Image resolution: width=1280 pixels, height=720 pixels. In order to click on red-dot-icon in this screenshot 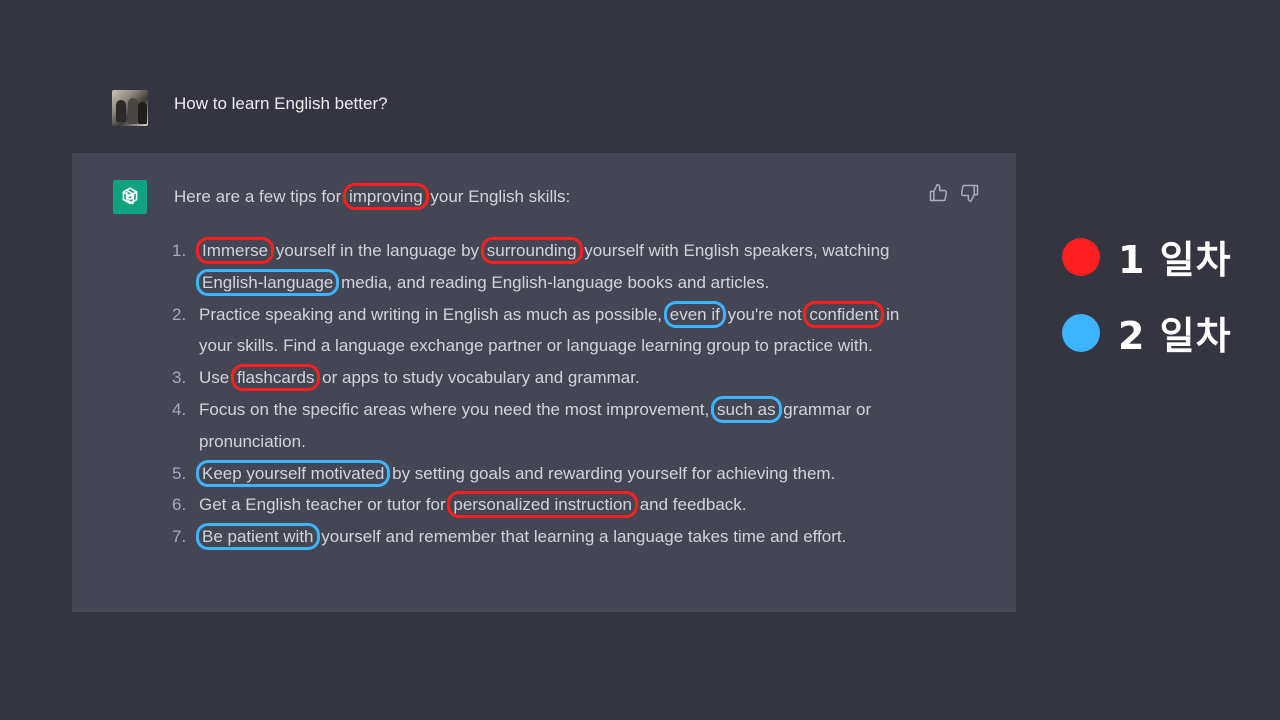, I will do `click(1081, 256)`.